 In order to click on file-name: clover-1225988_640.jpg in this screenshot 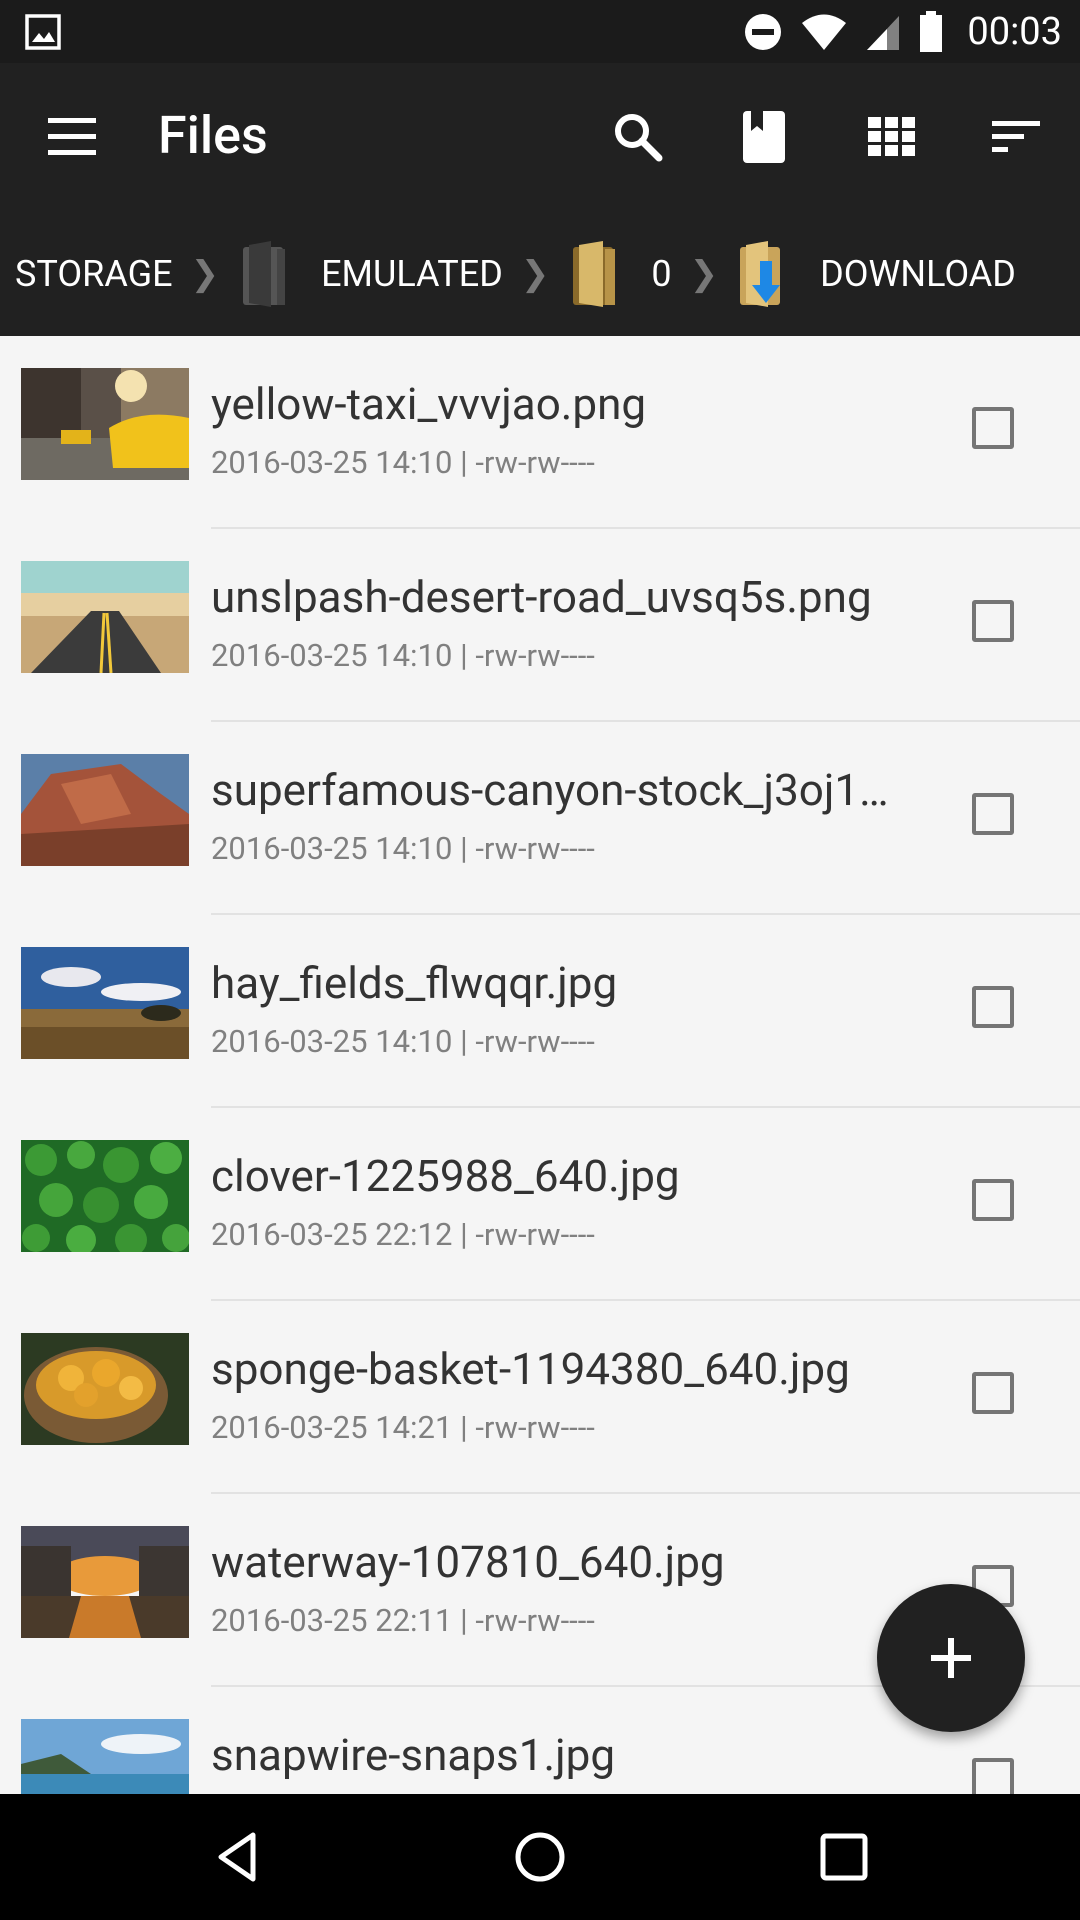, I will do `click(445, 1176)`.